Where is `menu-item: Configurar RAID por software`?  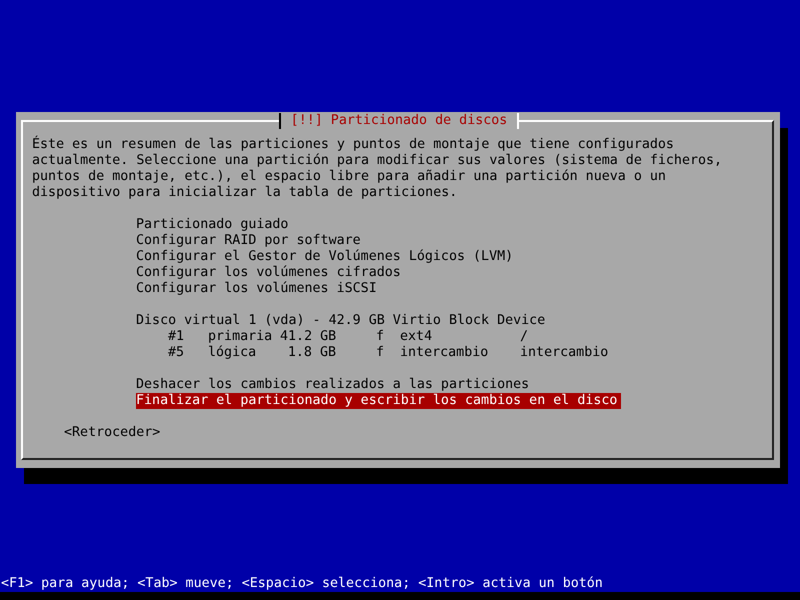
menu-item: Configurar RAID por software is located at coordinates (250, 241).